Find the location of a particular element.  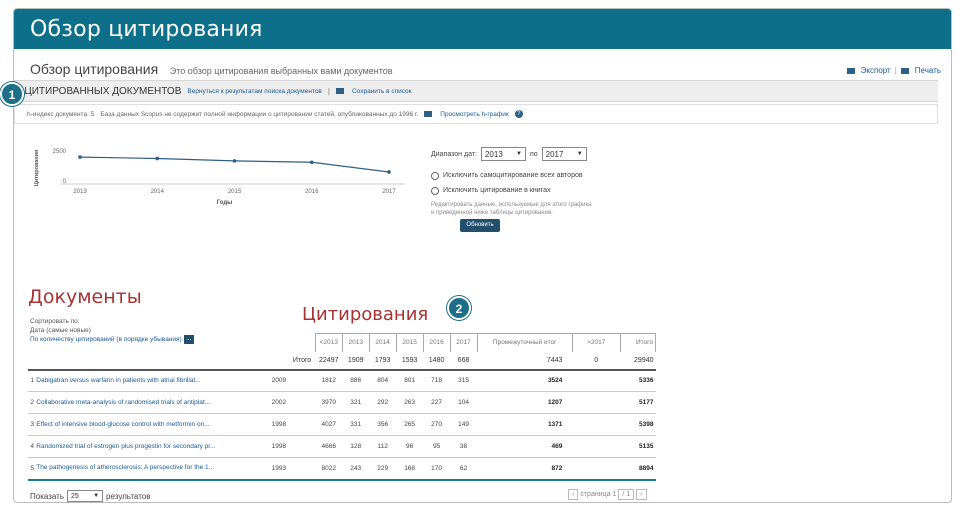

update-button: Обновить is located at coordinates (480, 225).